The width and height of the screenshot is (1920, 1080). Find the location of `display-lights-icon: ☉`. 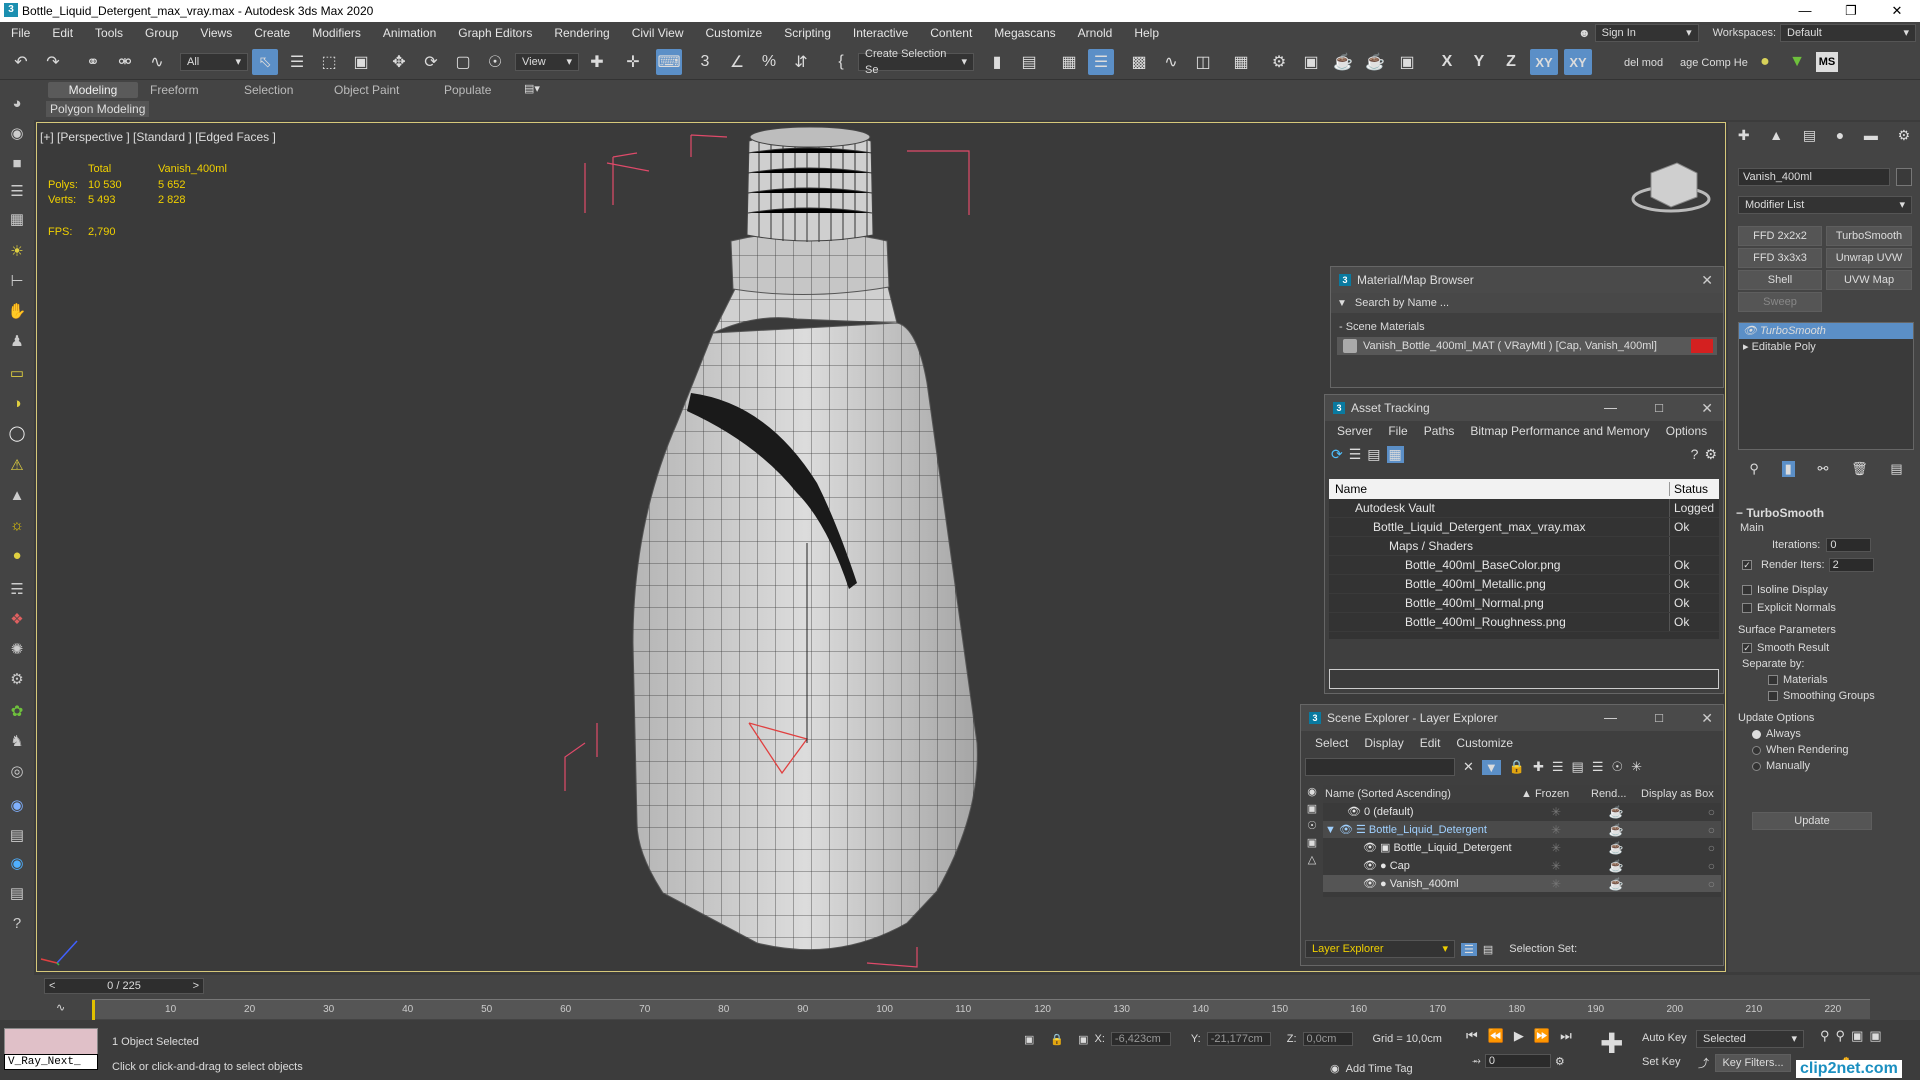

display-lights-icon: ☉ is located at coordinates (1312, 825).